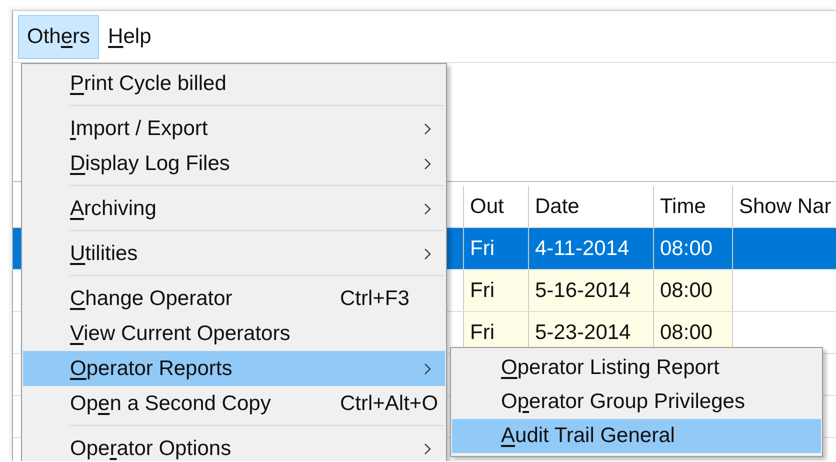  Describe the element at coordinates (693, 290) in the screenshot. I see `table-cell: 08:00` at that location.